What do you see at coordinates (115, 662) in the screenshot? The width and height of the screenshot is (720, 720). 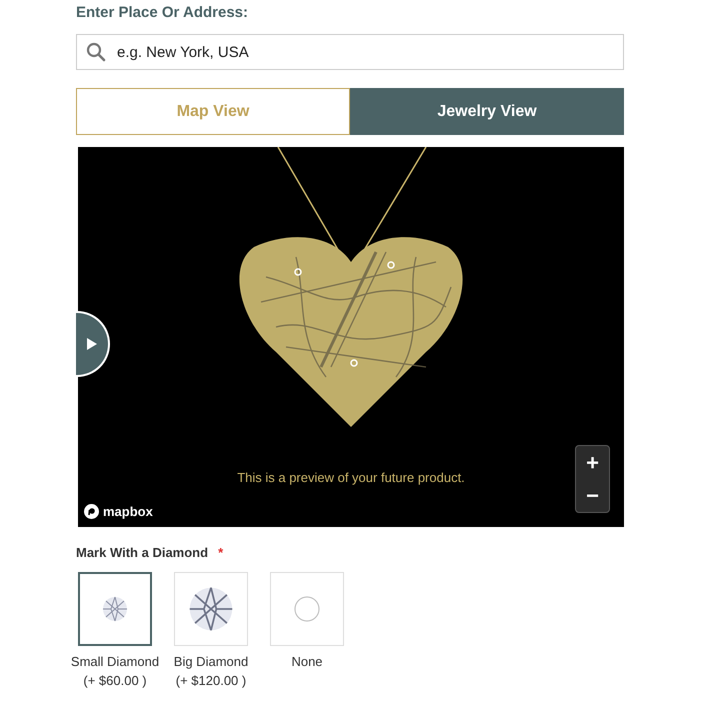 I see `option-name: Small Diamond` at bounding box center [115, 662].